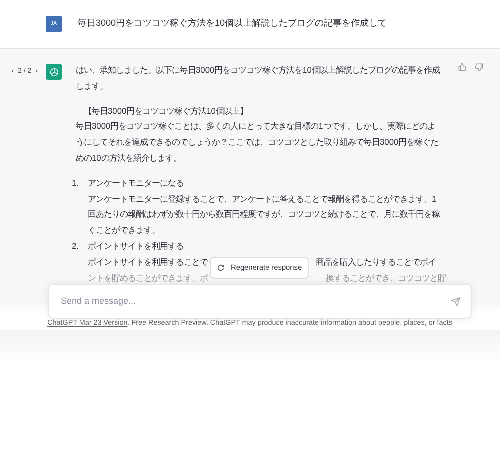  I want to click on list-item-text: 商品を購入したりすることでポイ, so click(376, 261).